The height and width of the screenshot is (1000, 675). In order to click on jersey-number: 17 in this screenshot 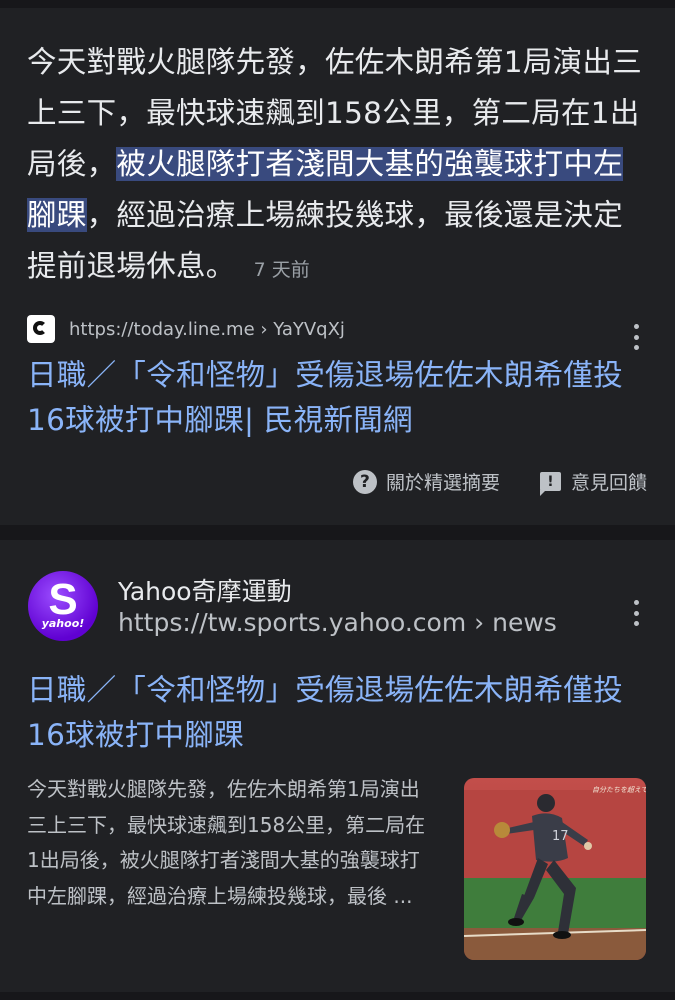, I will do `click(560, 836)`.